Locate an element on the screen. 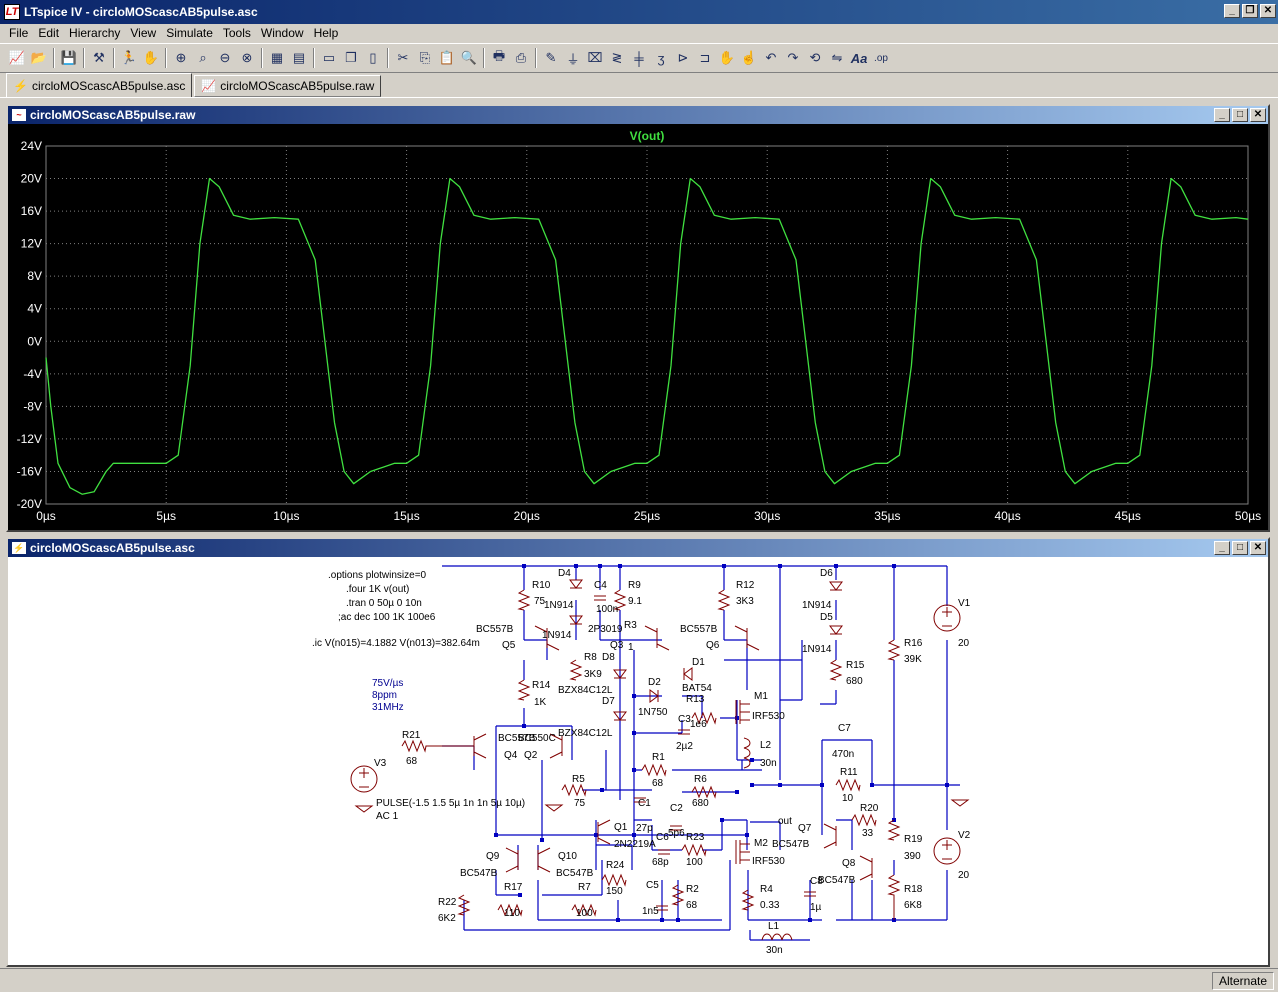 Image resolution: width=1278 pixels, height=992 pixels. component-label: M2 is located at coordinates (761, 843).